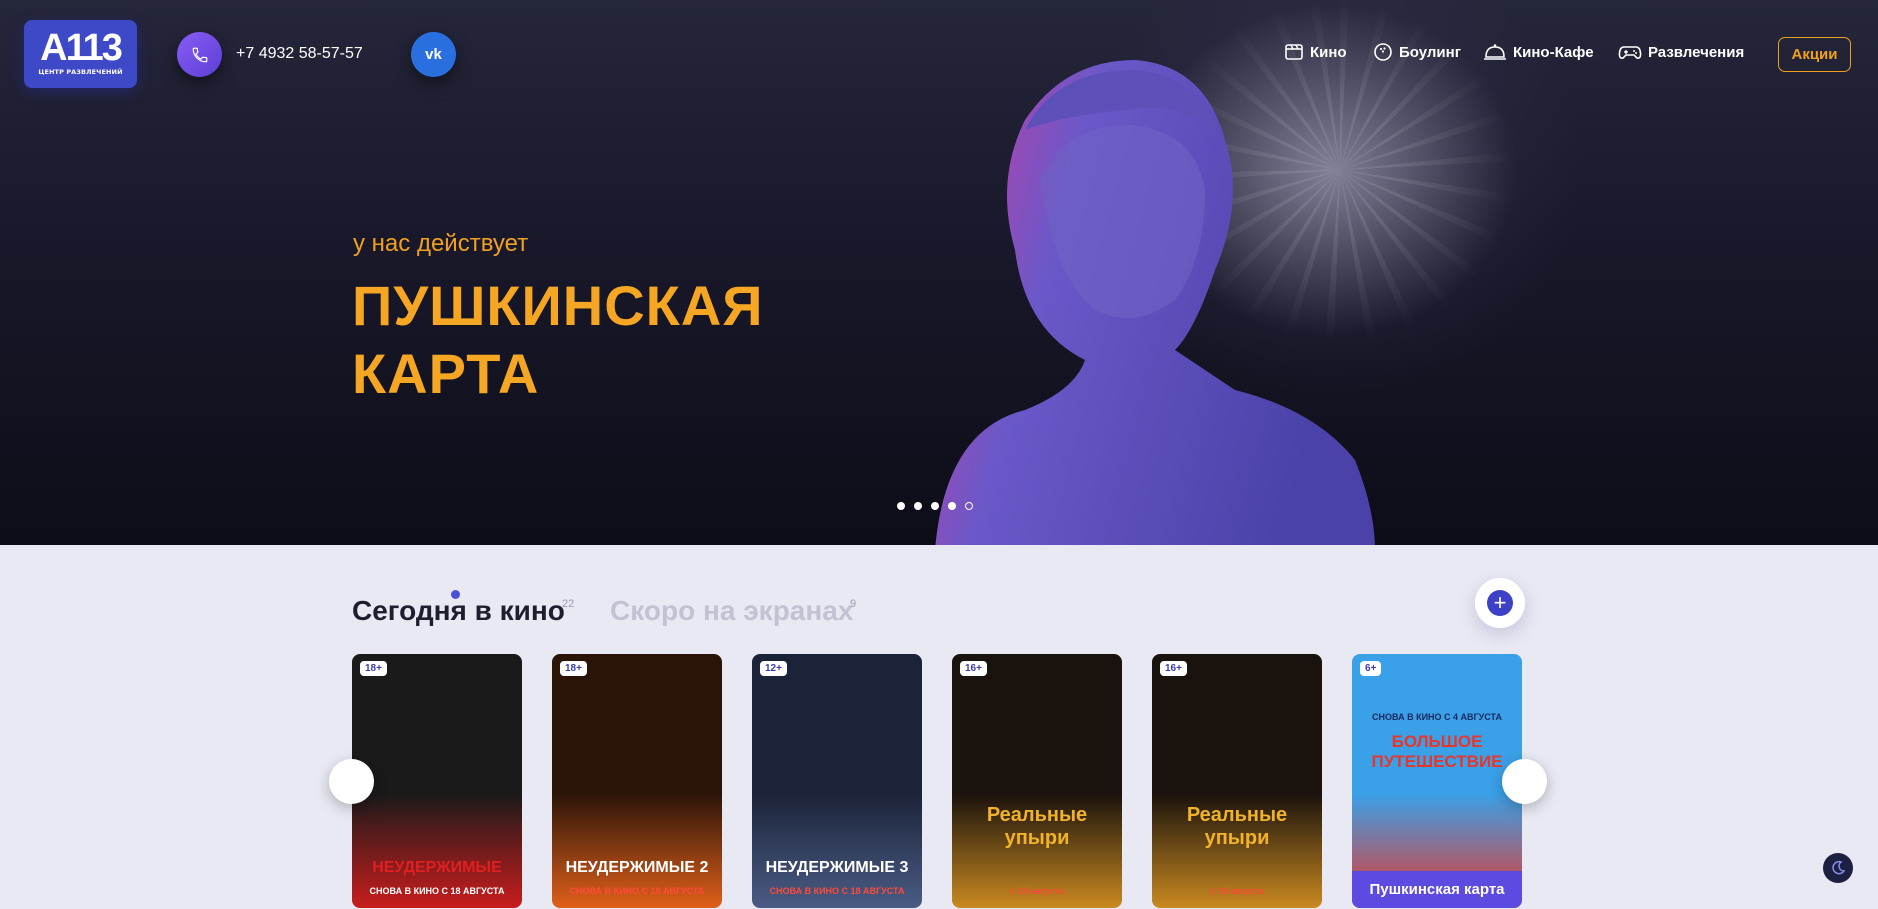  What do you see at coordinates (568, 604) in the screenshot?
I see `tab-now-count: 22` at bounding box center [568, 604].